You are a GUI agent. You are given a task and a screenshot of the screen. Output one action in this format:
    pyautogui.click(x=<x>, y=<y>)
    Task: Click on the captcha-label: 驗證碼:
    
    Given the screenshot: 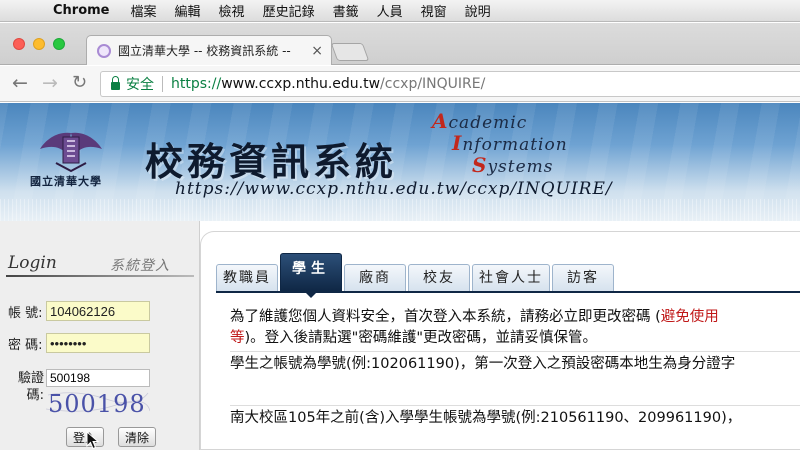 What is the action you would take?
    pyautogui.click(x=30, y=387)
    